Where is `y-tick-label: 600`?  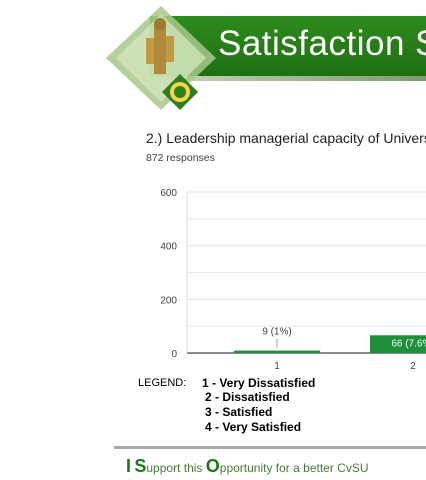 y-tick-label: 600 is located at coordinates (168, 193).